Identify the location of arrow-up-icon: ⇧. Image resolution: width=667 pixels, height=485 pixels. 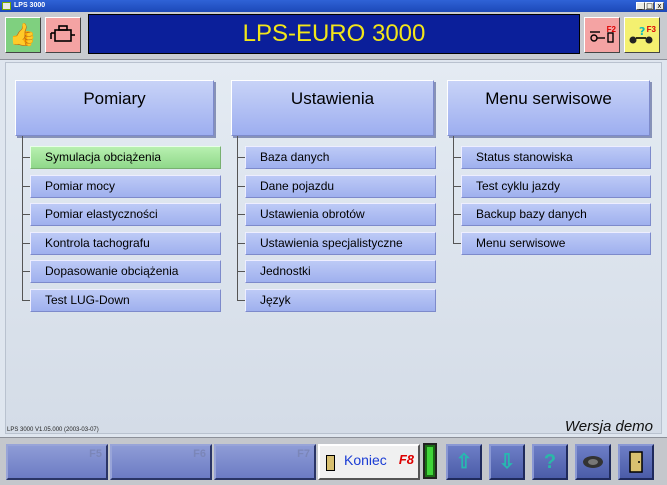
(464, 462).